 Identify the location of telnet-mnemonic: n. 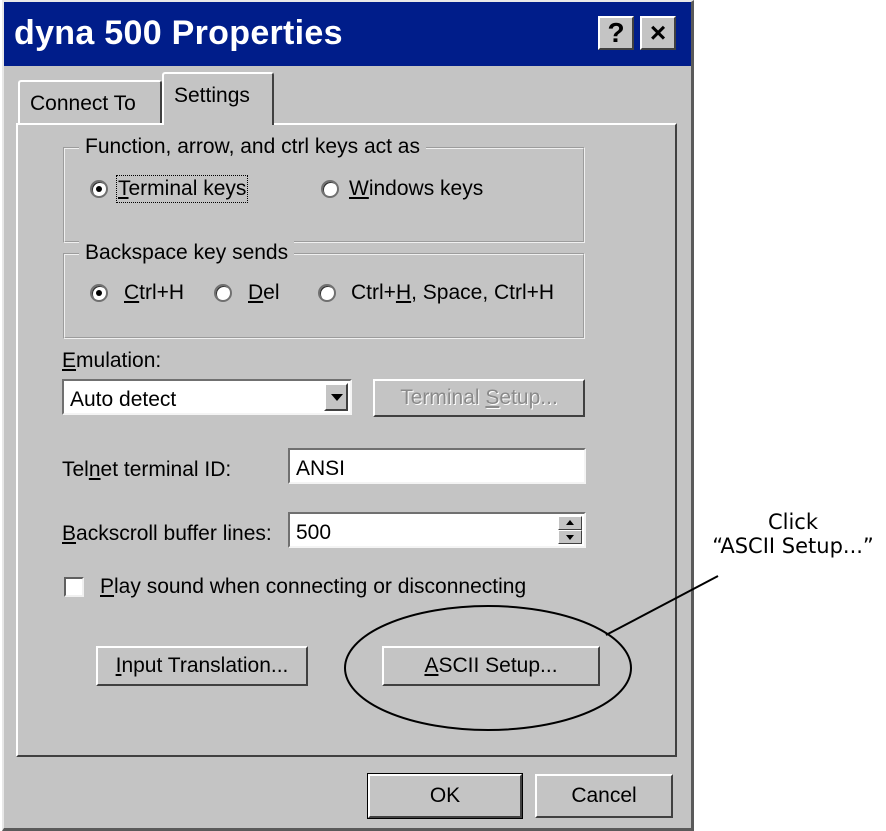
(94, 469).